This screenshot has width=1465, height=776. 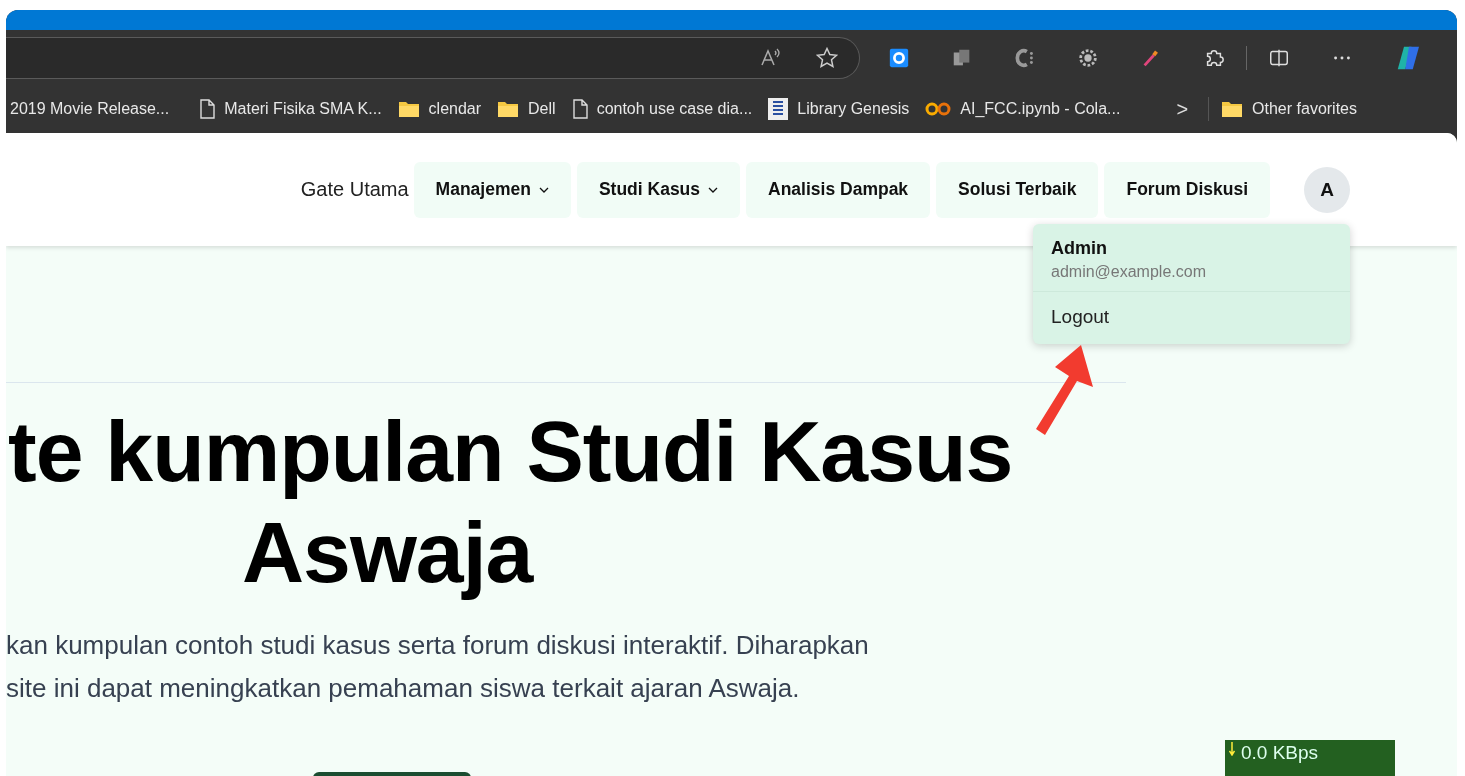 I want to click on avatar-button: A, so click(x=1327, y=189).